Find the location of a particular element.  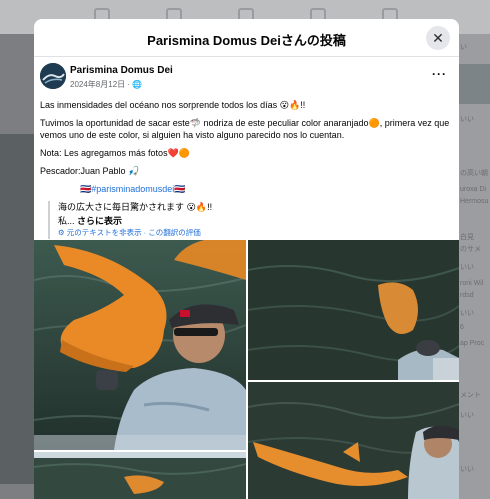

post-author: Parismina Domus Dei is located at coordinates (121, 70).